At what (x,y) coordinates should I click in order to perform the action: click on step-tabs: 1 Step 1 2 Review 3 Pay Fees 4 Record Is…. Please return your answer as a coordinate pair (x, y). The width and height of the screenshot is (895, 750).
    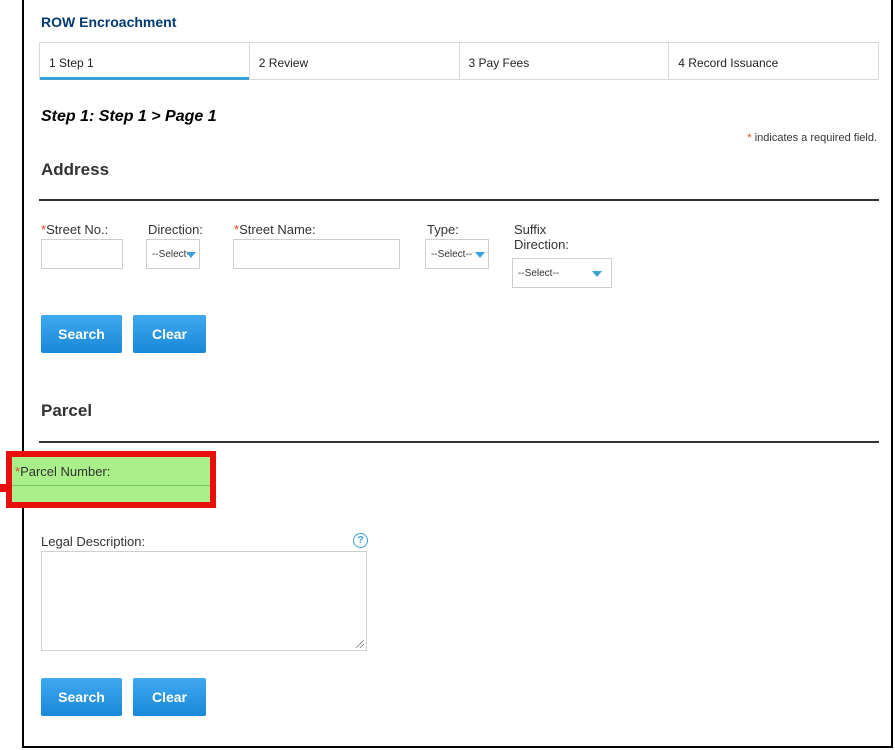
    Looking at the image, I should click on (459, 61).